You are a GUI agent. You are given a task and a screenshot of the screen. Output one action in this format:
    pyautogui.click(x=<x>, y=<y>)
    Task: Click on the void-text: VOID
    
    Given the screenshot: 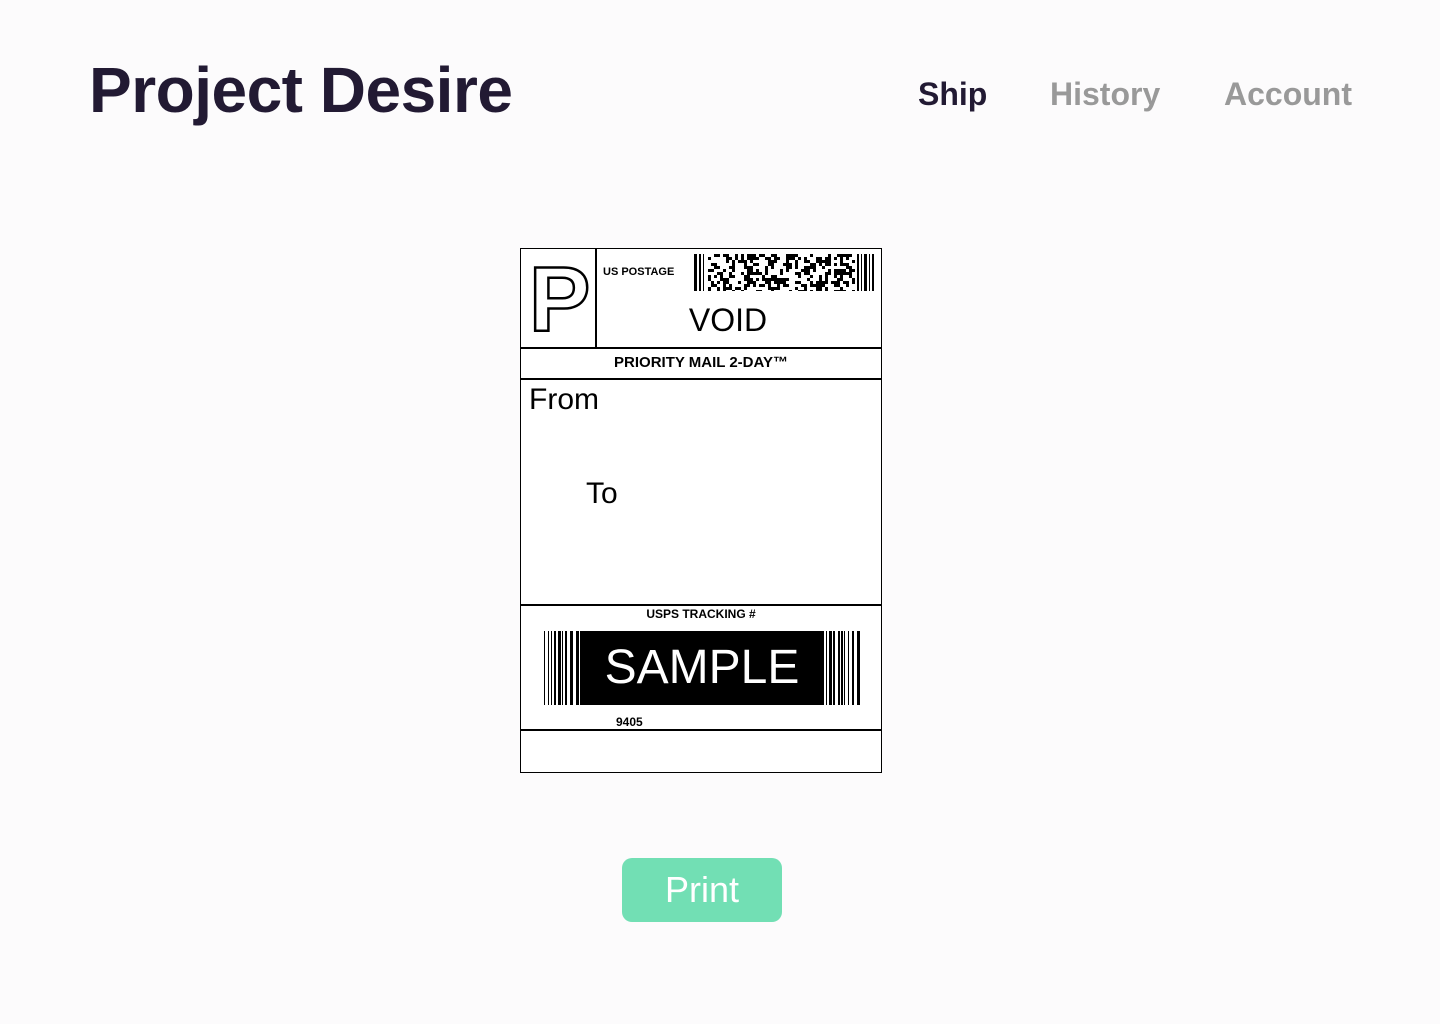 What is the action you would take?
    pyautogui.click(x=728, y=320)
    